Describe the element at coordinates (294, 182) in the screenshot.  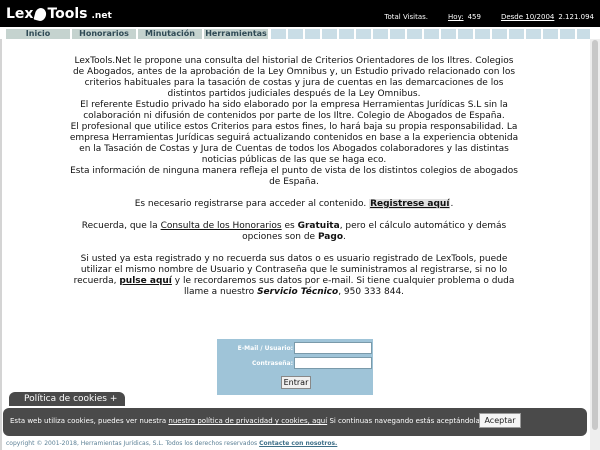
I see `intro-line: de España.` at that location.